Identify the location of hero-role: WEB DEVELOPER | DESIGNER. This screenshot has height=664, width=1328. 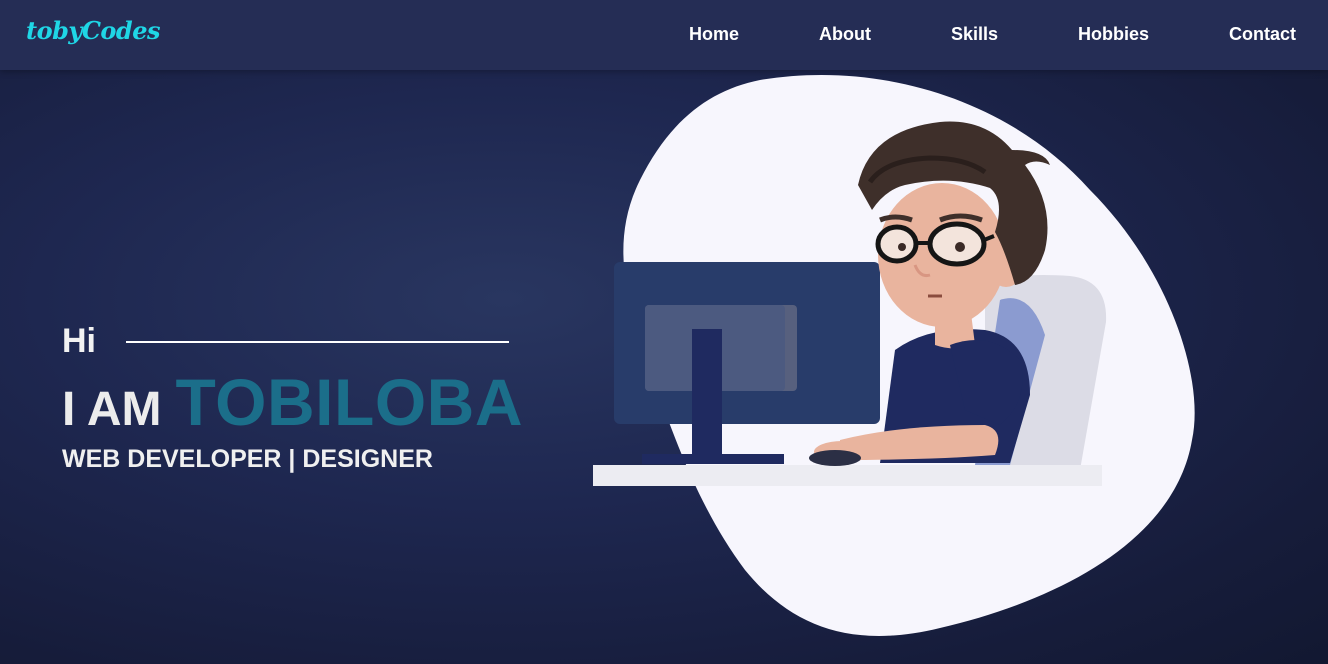
(247, 459).